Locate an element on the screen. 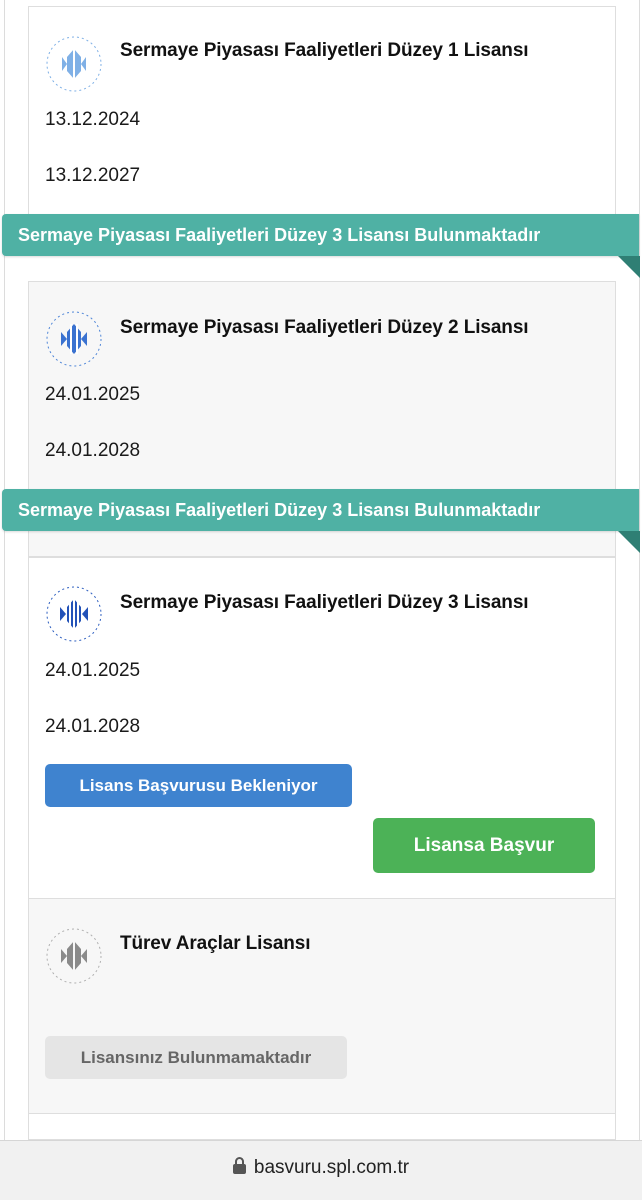 This screenshot has width=642, height=1200. no-license-button: Lisansınız Bulunmamaktadır is located at coordinates (196, 1057).